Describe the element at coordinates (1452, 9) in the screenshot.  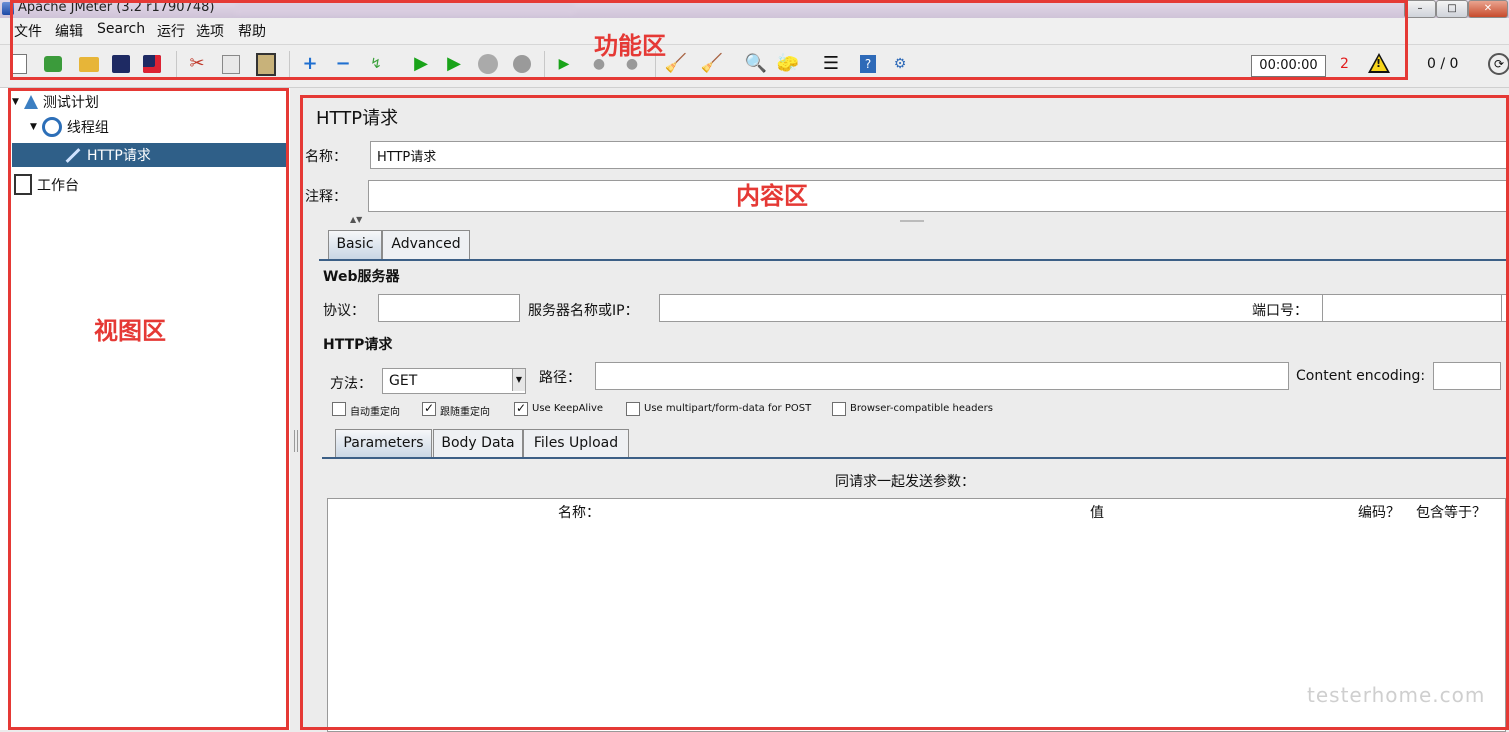
I see `maximize-button: □` at that location.